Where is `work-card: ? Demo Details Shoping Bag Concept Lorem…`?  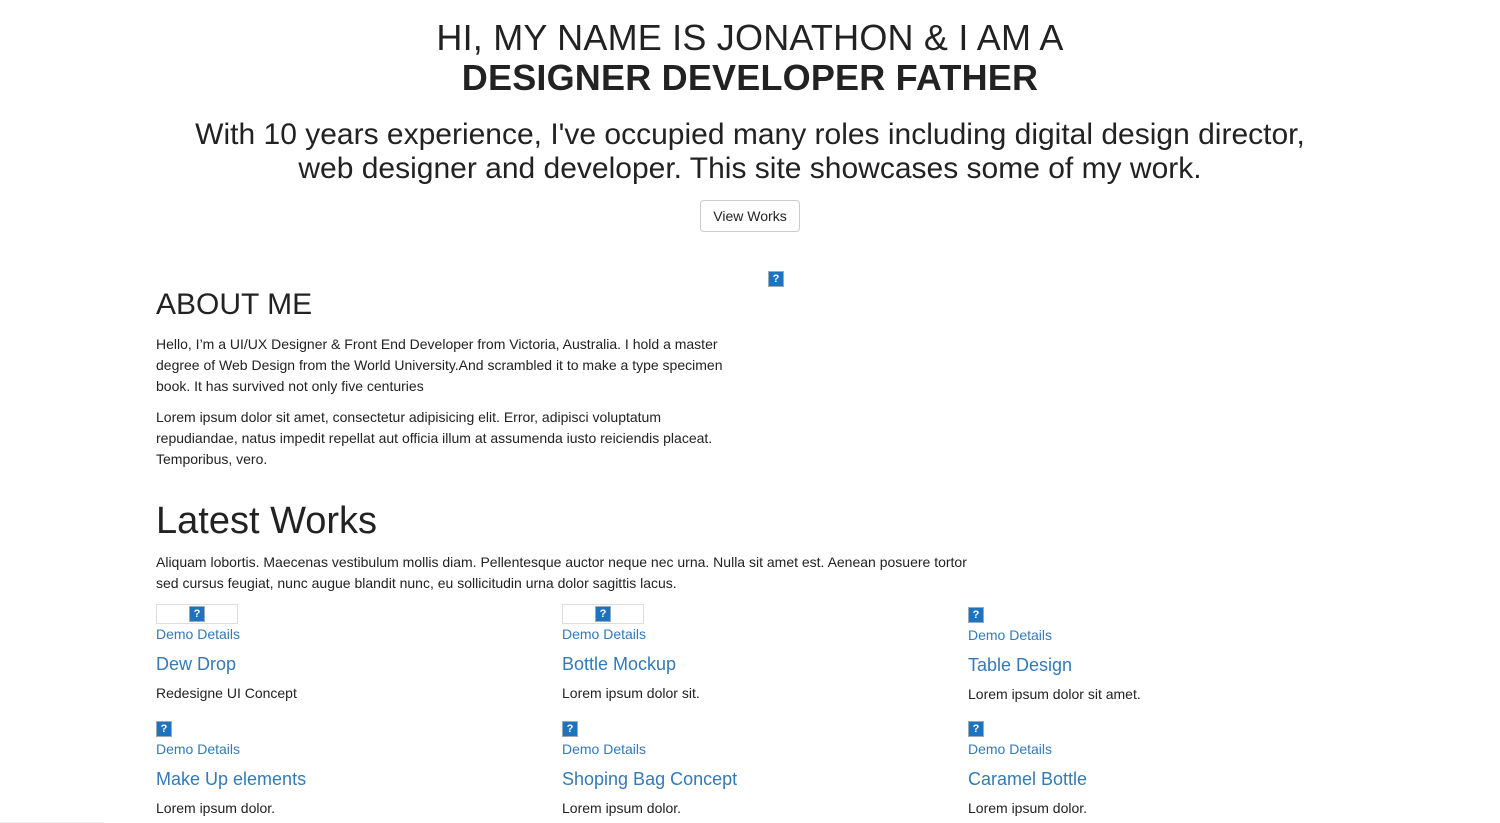 work-card: ? Demo Details Shoping Bag Concept Lorem… is located at coordinates (752, 767).